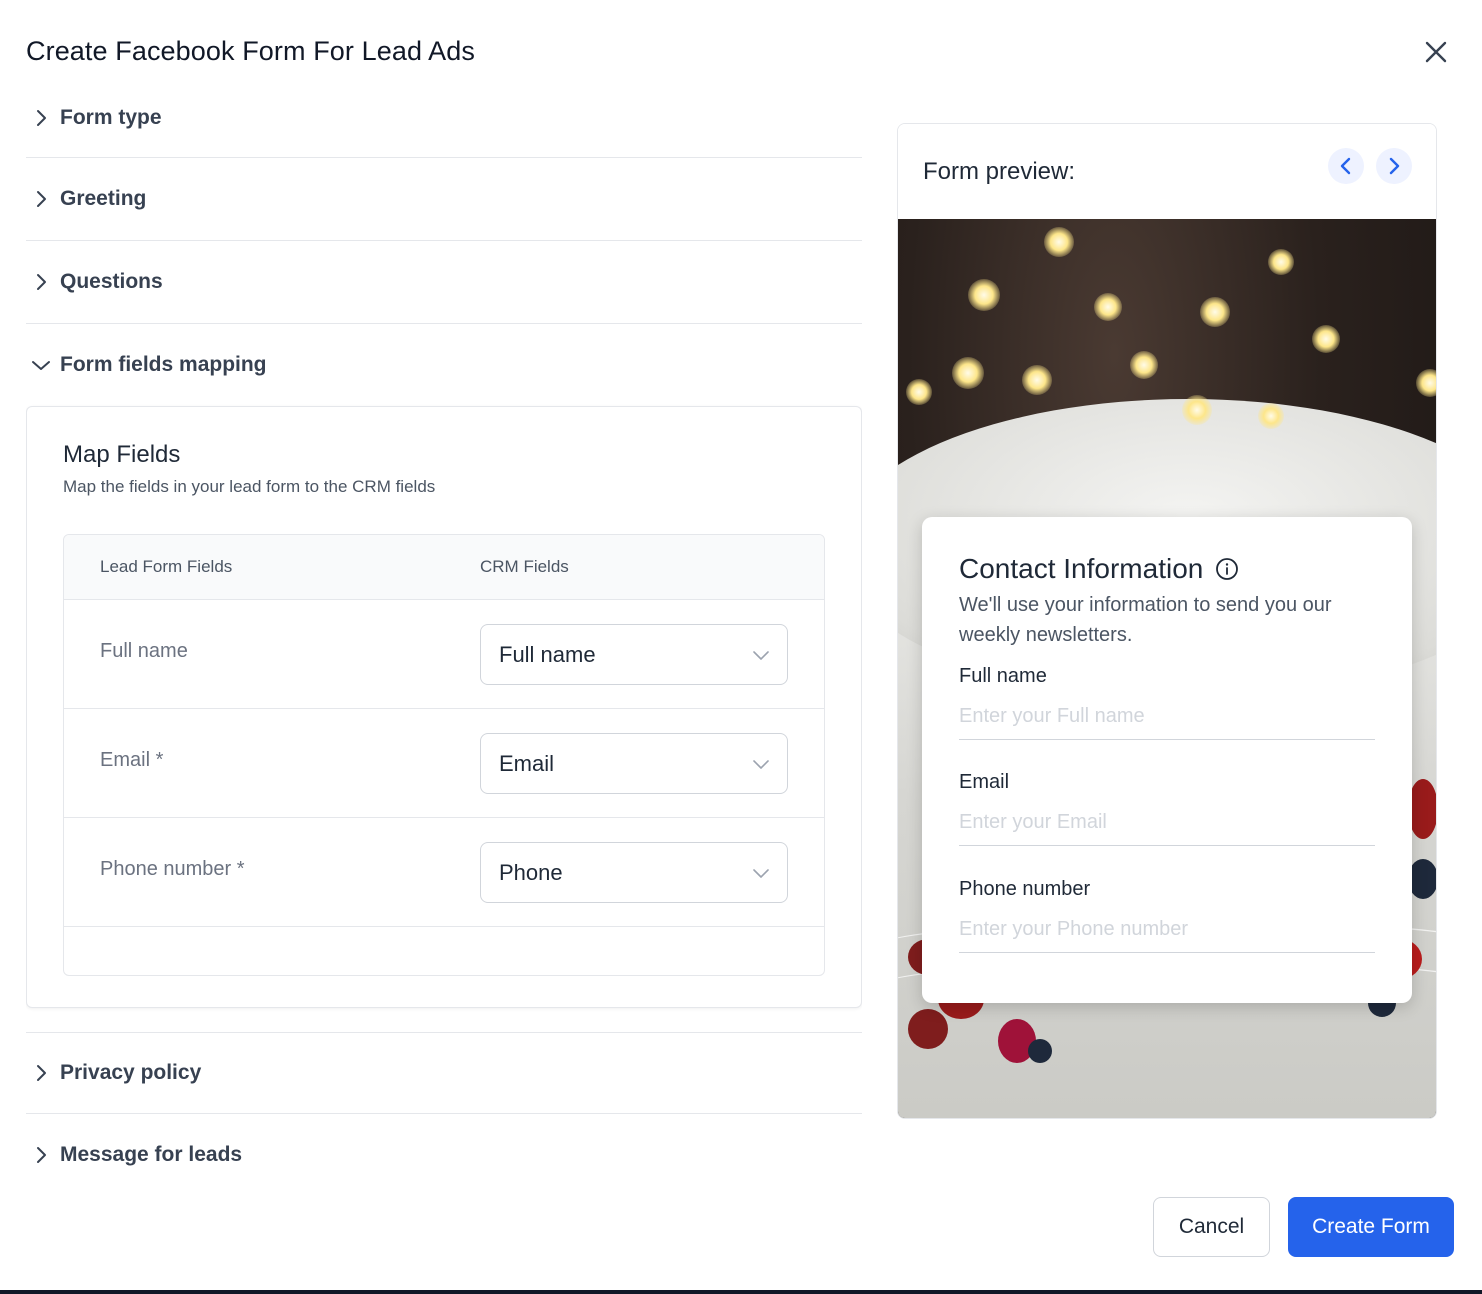 Image resolution: width=1482 pixels, height=1294 pixels. I want to click on info-icon, so click(1227, 569).